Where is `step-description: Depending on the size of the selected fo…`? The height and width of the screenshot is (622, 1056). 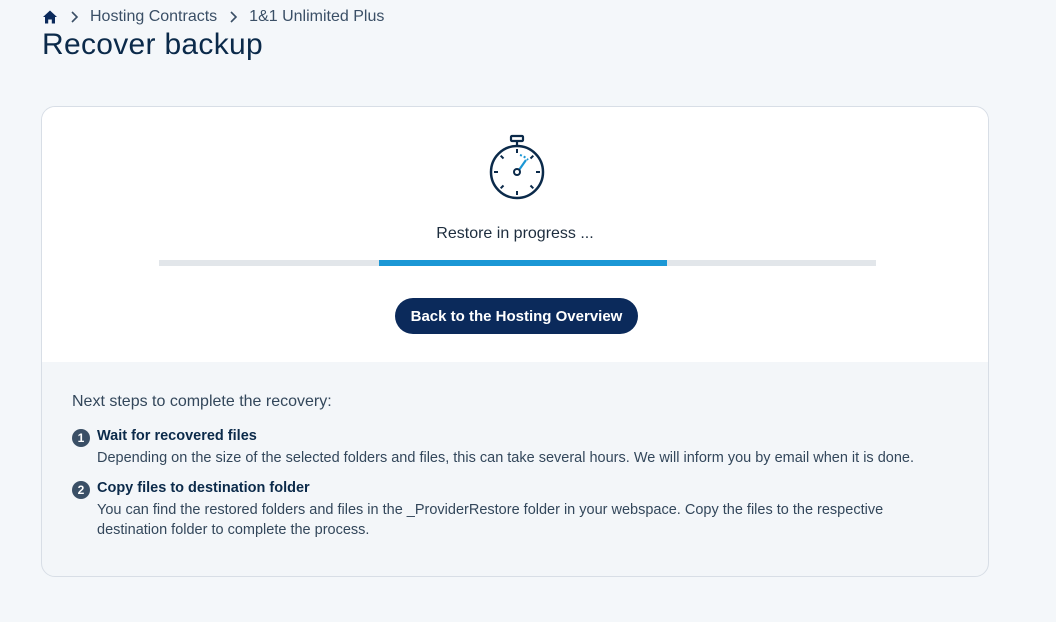 step-description: Depending on the size of the selected fo… is located at coordinates (505, 458).